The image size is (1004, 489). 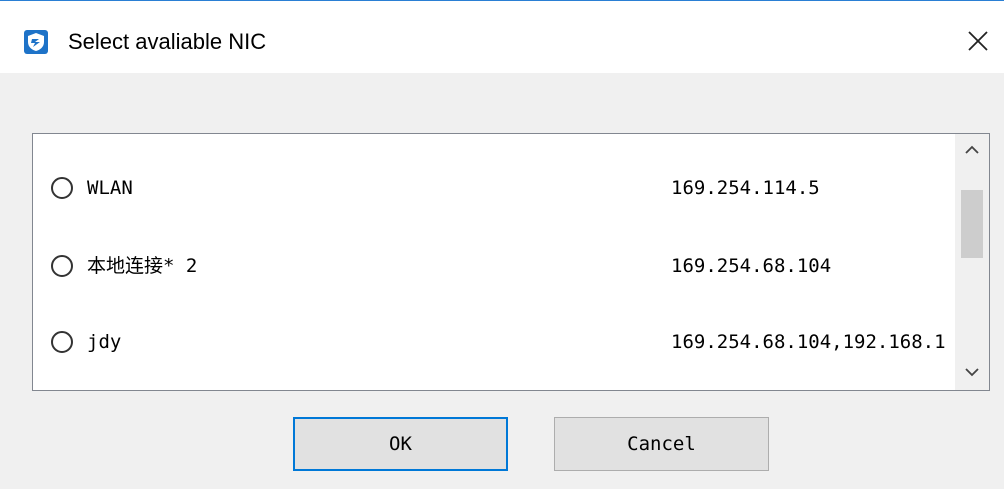 I want to click on close-icon, so click(x=978, y=43).